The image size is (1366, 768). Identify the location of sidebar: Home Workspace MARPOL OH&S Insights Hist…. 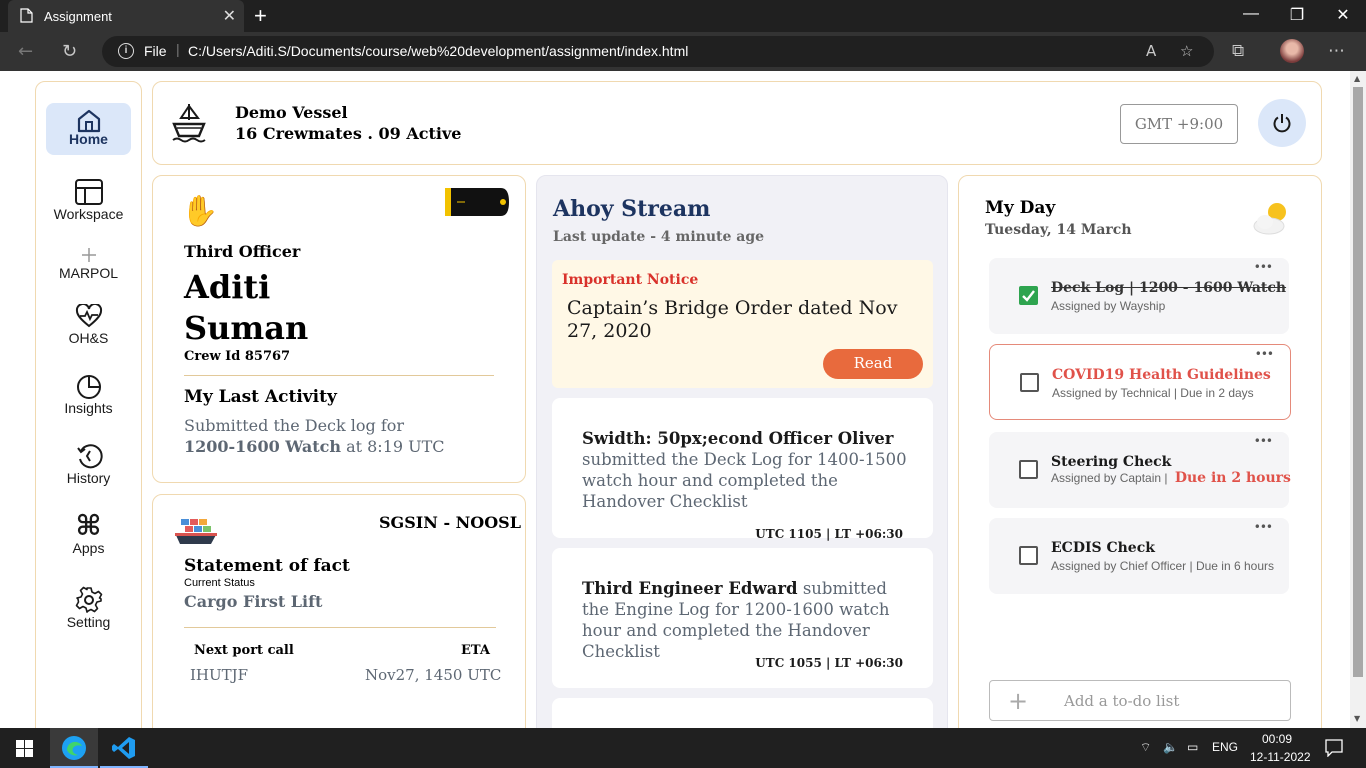
(88, 404).